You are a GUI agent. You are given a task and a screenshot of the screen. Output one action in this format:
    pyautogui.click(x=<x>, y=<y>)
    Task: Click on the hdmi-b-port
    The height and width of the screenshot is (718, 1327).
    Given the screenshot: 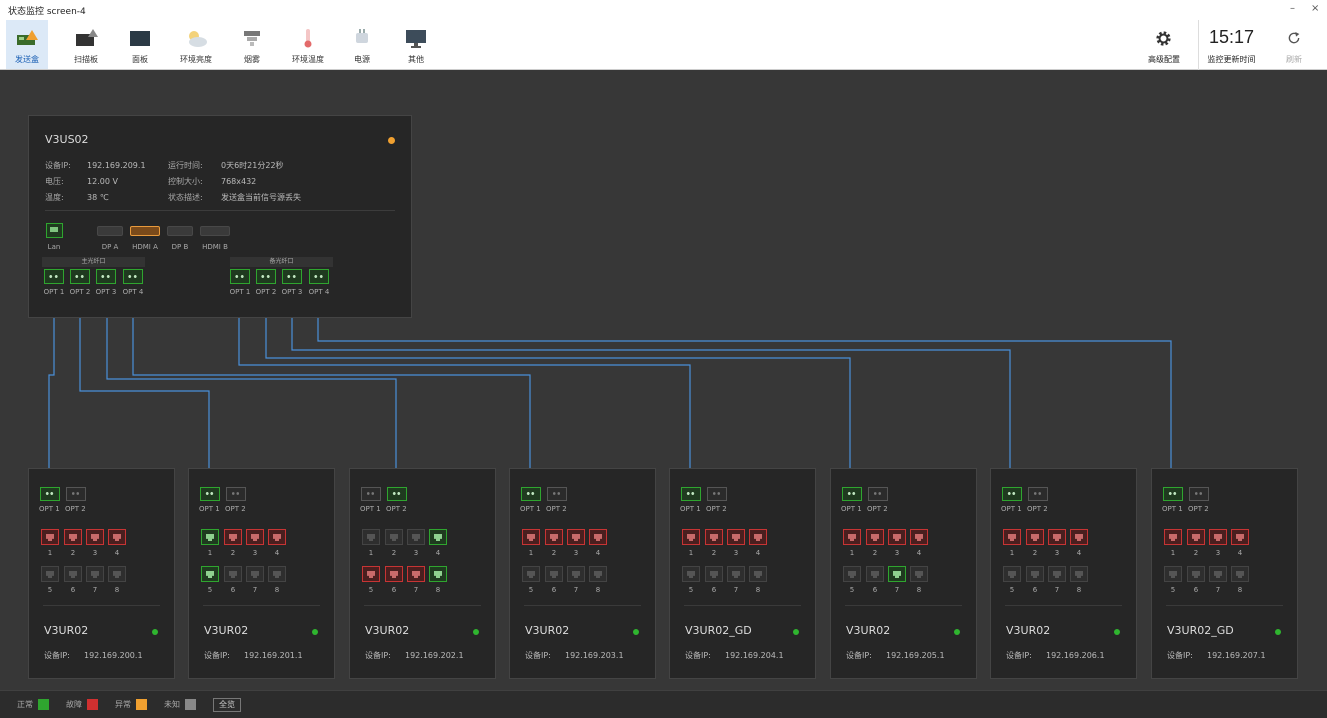 What is the action you would take?
    pyautogui.click(x=215, y=231)
    